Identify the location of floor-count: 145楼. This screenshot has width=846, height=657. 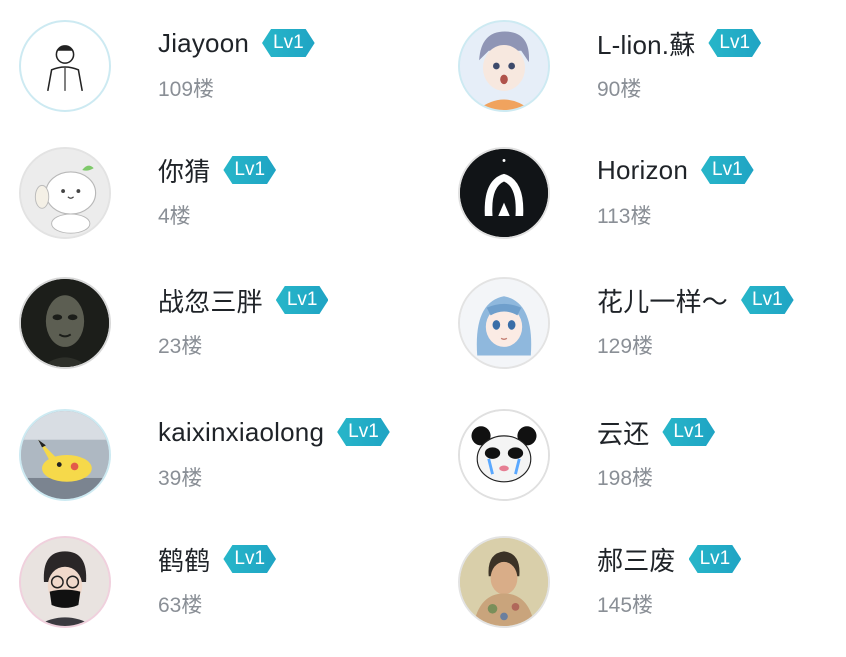
(625, 605).